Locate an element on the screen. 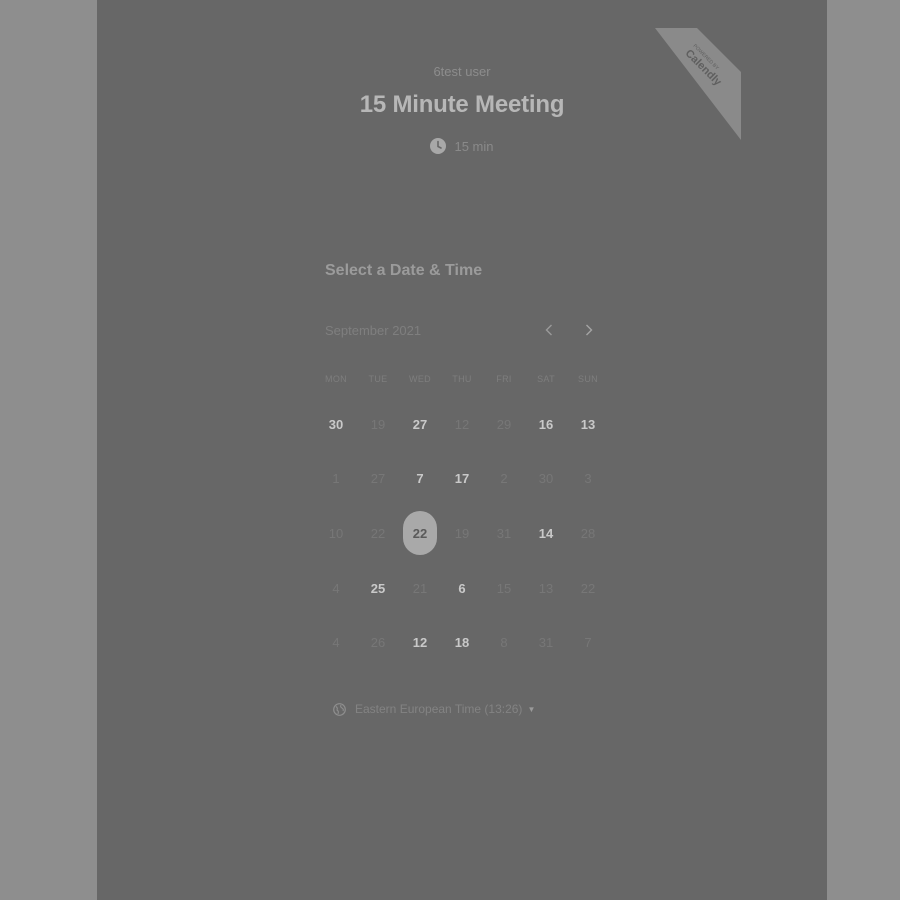  available-day: 14 is located at coordinates (546, 533).